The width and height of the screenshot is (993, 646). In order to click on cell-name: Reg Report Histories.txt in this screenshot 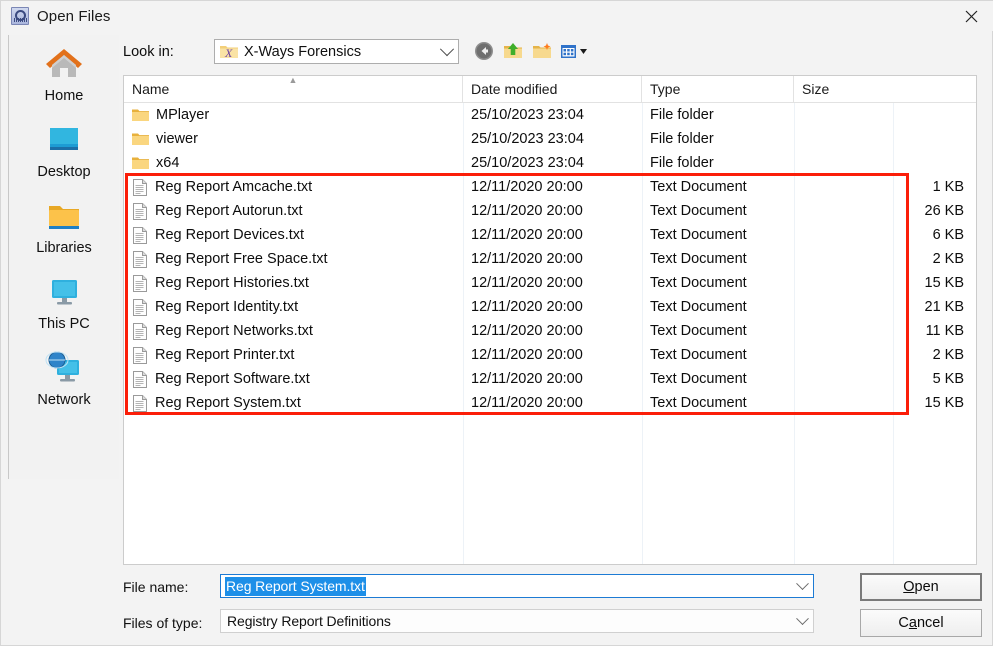, I will do `click(293, 283)`.